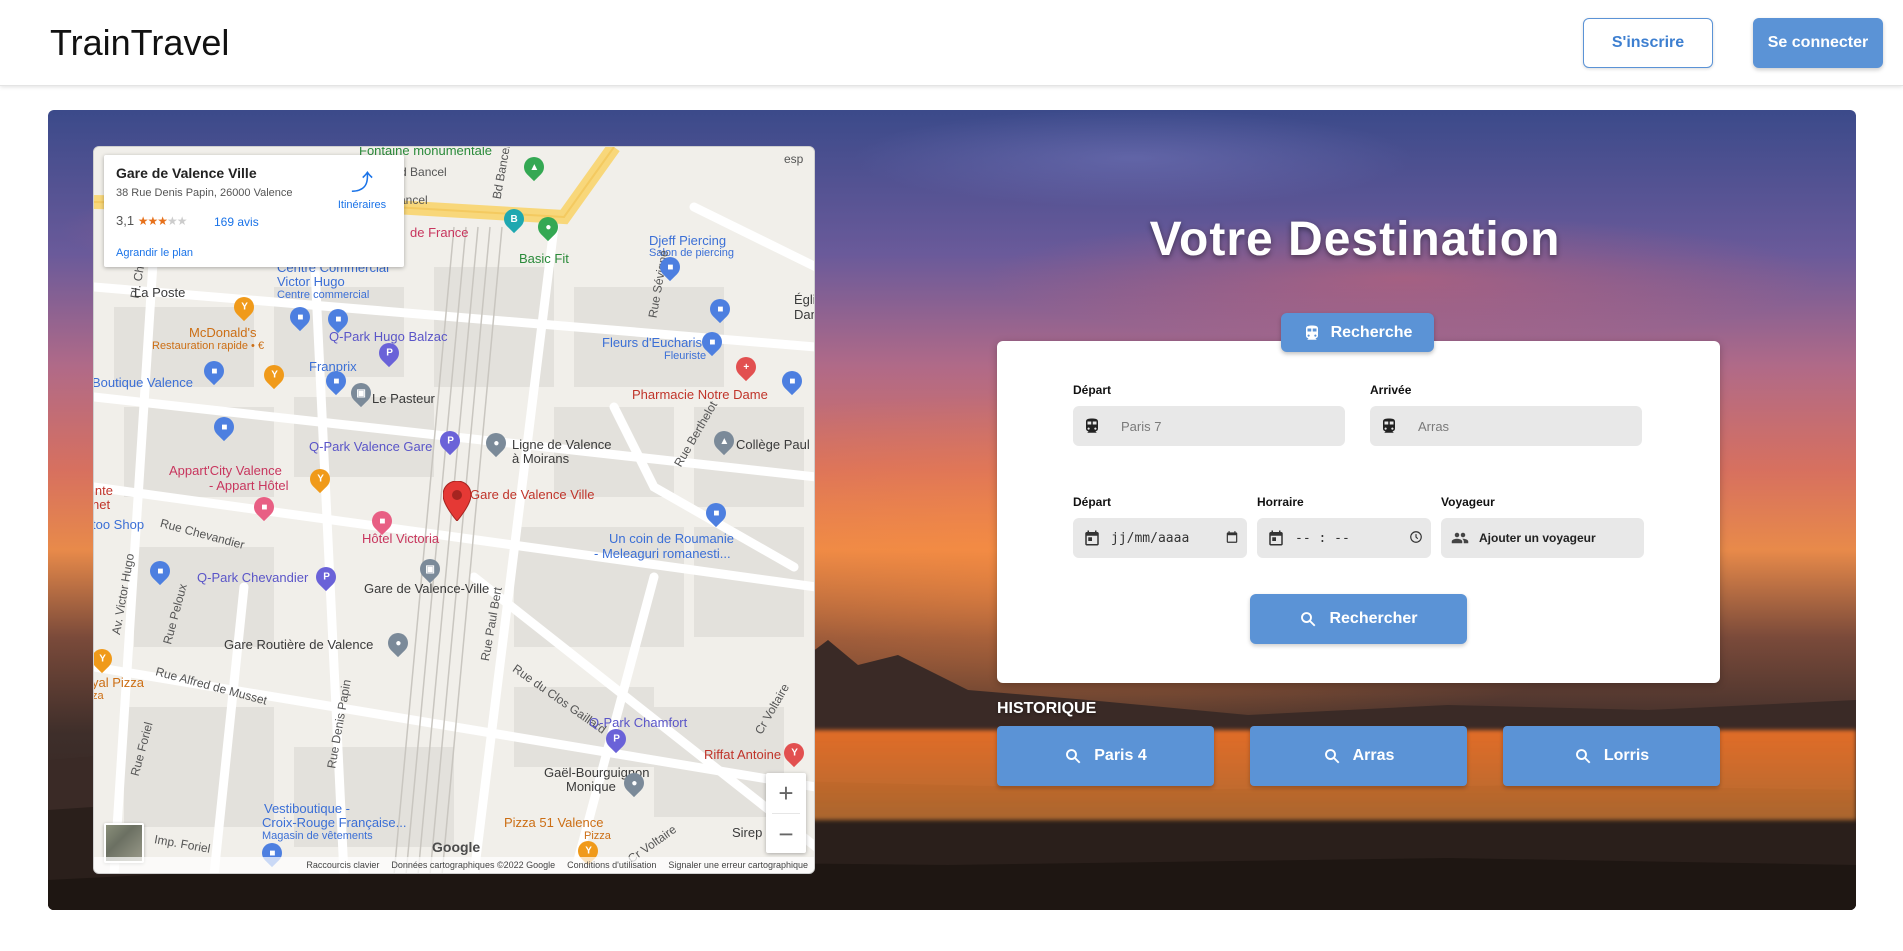  Describe the element at coordinates (1626, 755) in the screenshot. I see `history-item-label: Lorris` at that location.